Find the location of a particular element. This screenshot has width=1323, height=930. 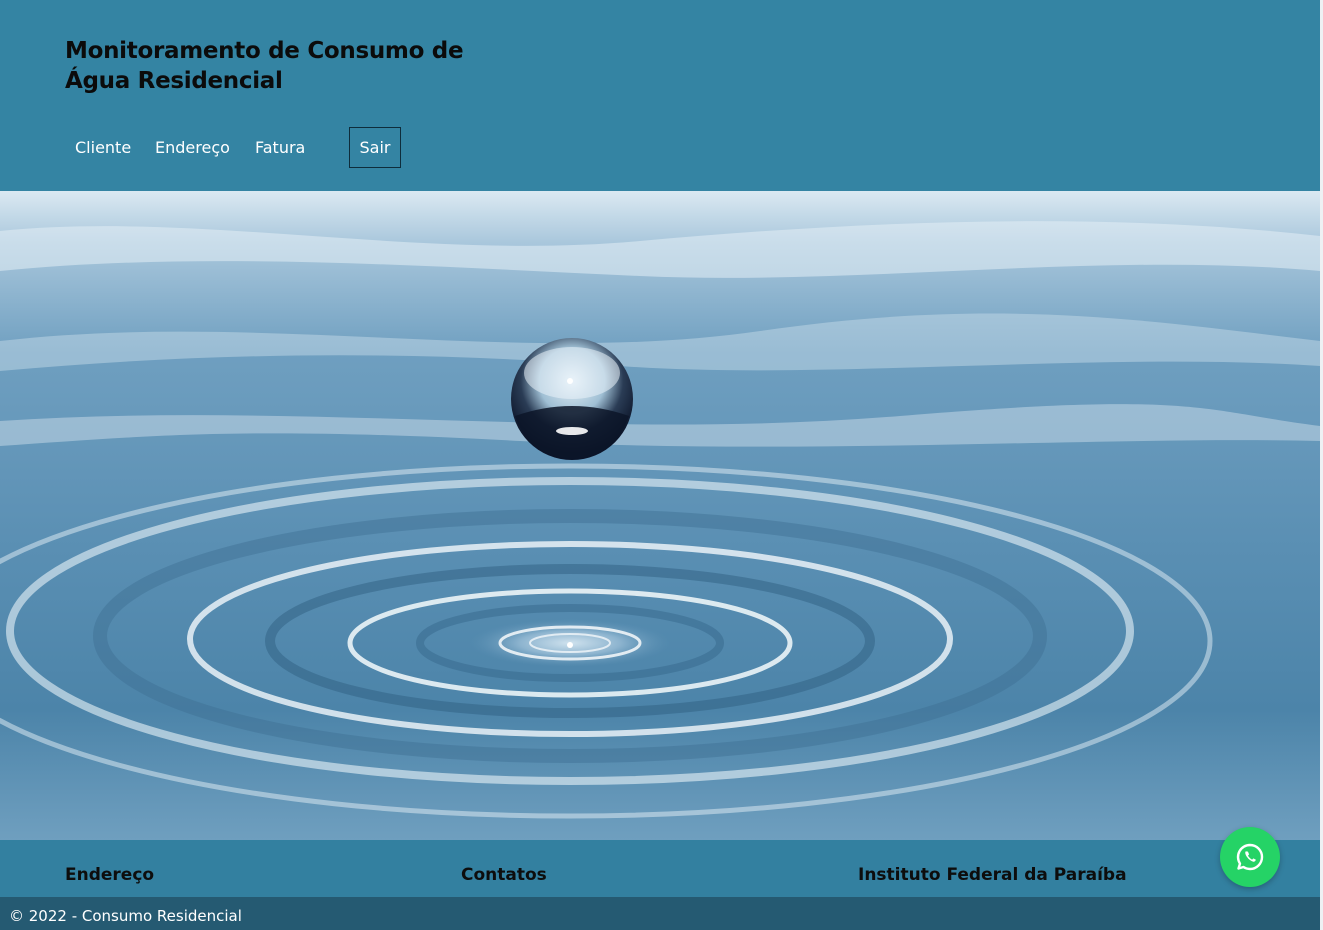

main-nav: Cliente Endereço Fatura Sair is located at coordinates (300, 147).